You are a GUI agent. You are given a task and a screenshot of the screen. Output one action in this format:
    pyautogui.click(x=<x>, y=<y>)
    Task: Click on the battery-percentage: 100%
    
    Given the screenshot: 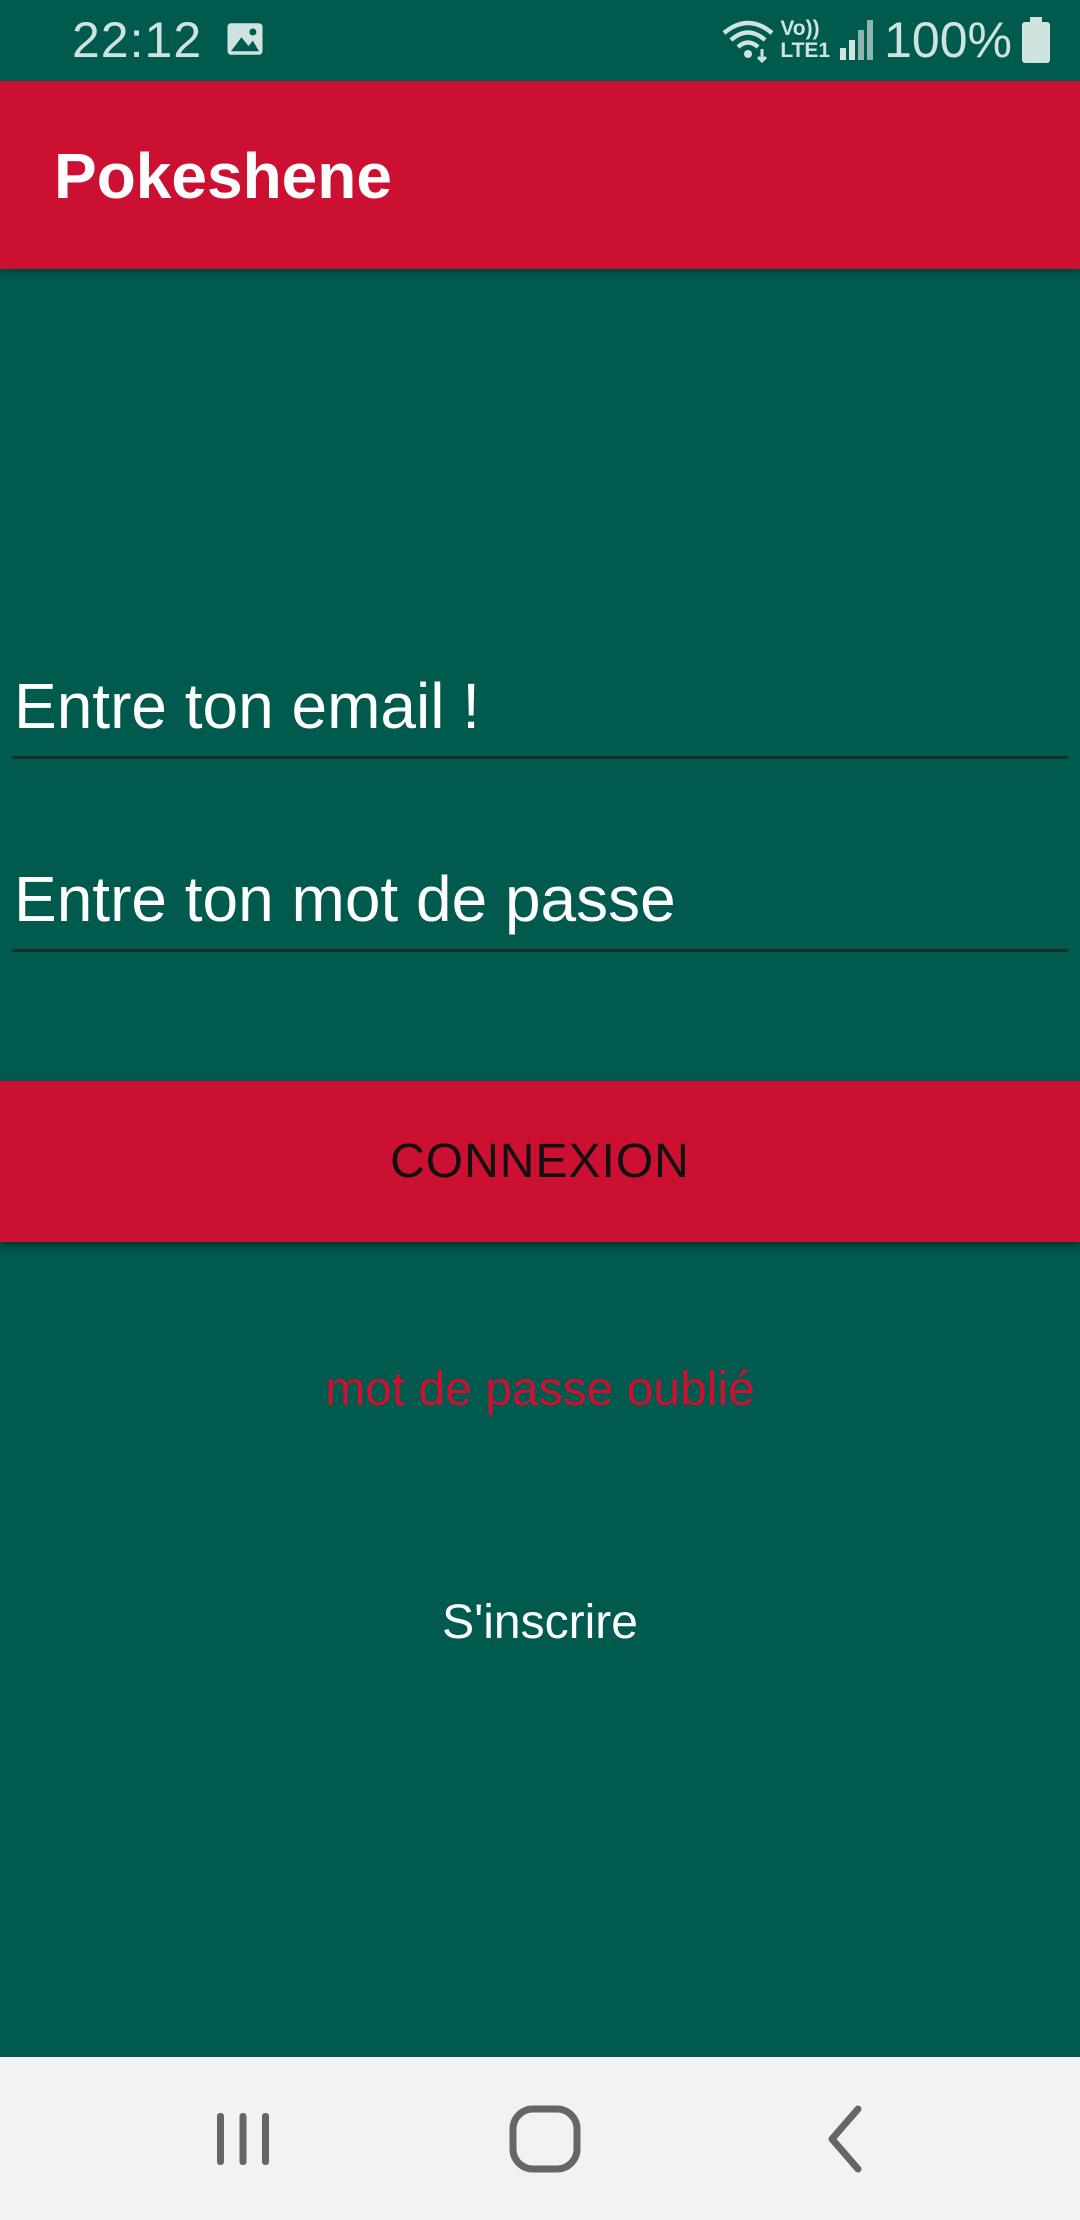 What is the action you would take?
    pyautogui.click(x=948, y=40)
    